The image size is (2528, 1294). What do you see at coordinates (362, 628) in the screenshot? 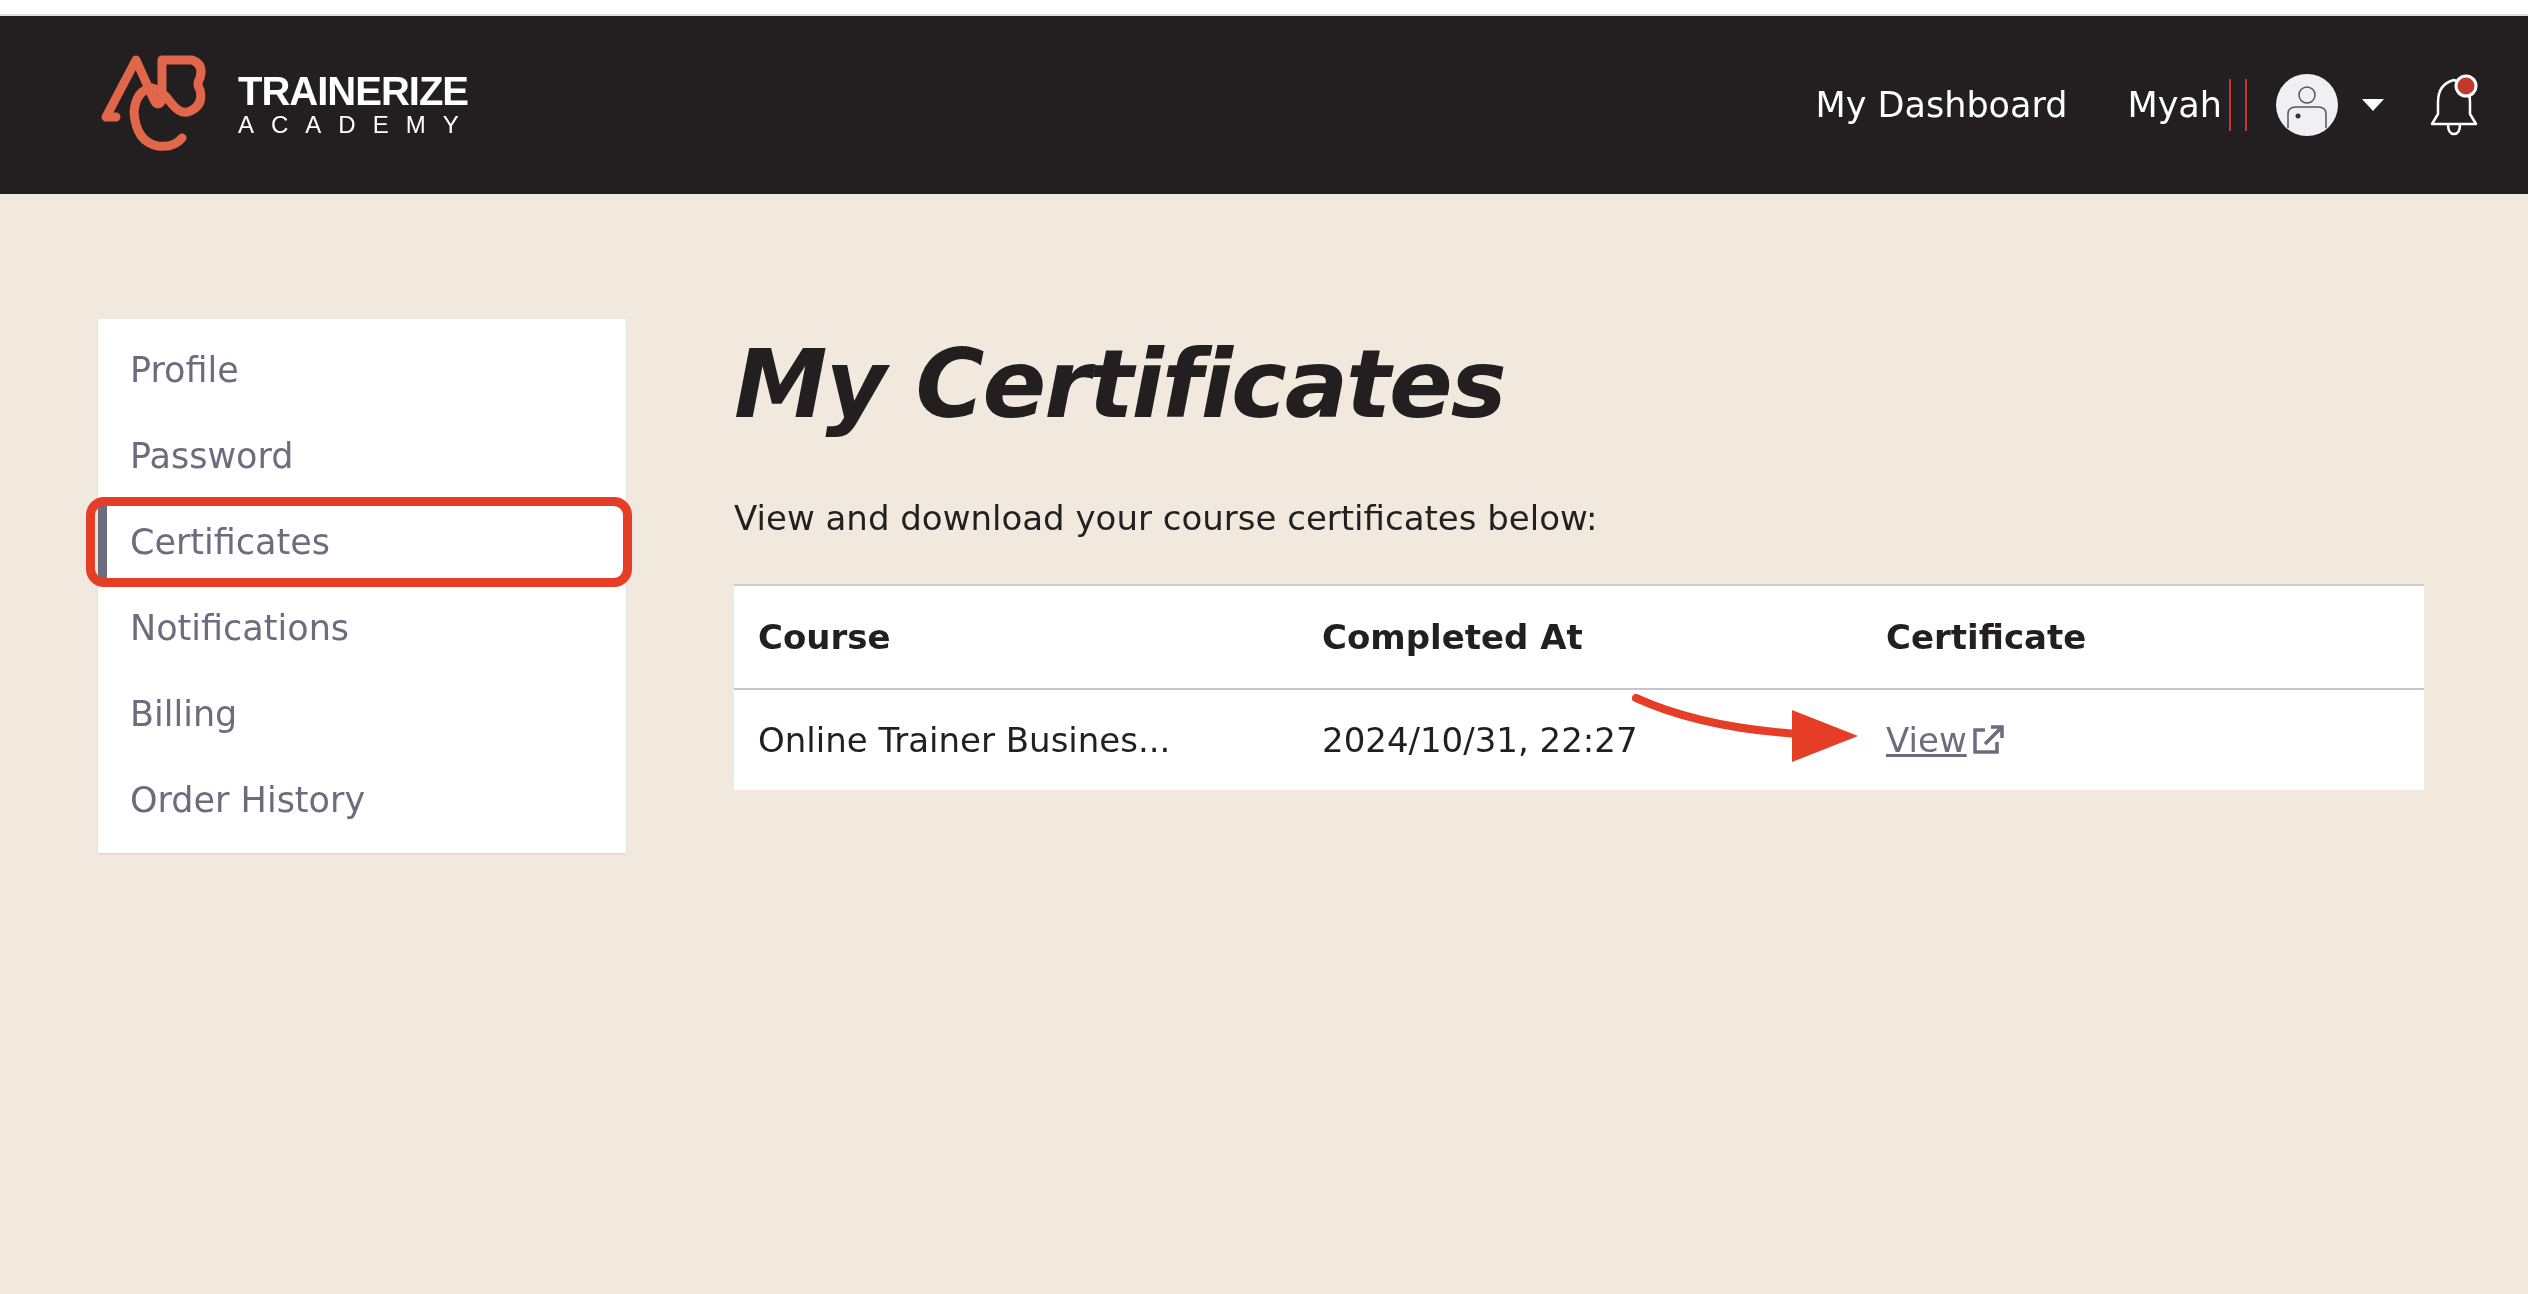
I see `sidebar-item: Notifications` at bounding box center [362, 628].